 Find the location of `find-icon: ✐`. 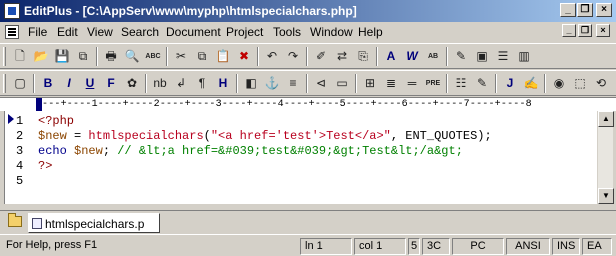

find-icon: ✐ is located at coordinates (321, 56).